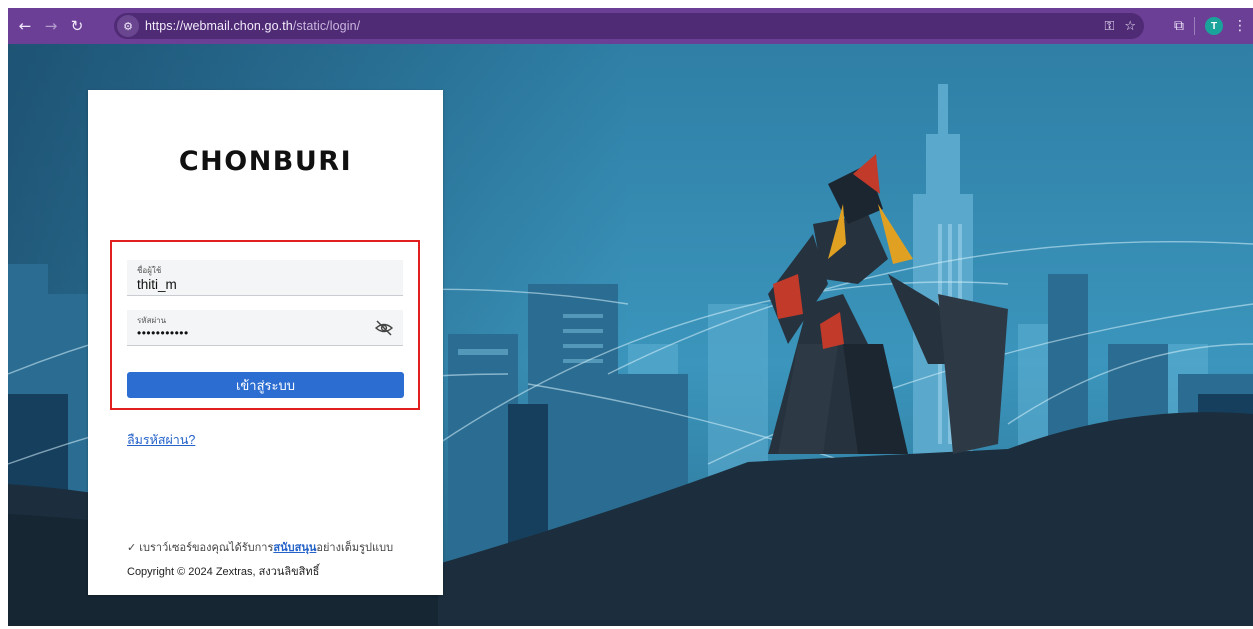 This screenshot has height=629, width=1253. I want to click on url-text: https://webmail.chon.go.th/static/login/, so click(252, 26).